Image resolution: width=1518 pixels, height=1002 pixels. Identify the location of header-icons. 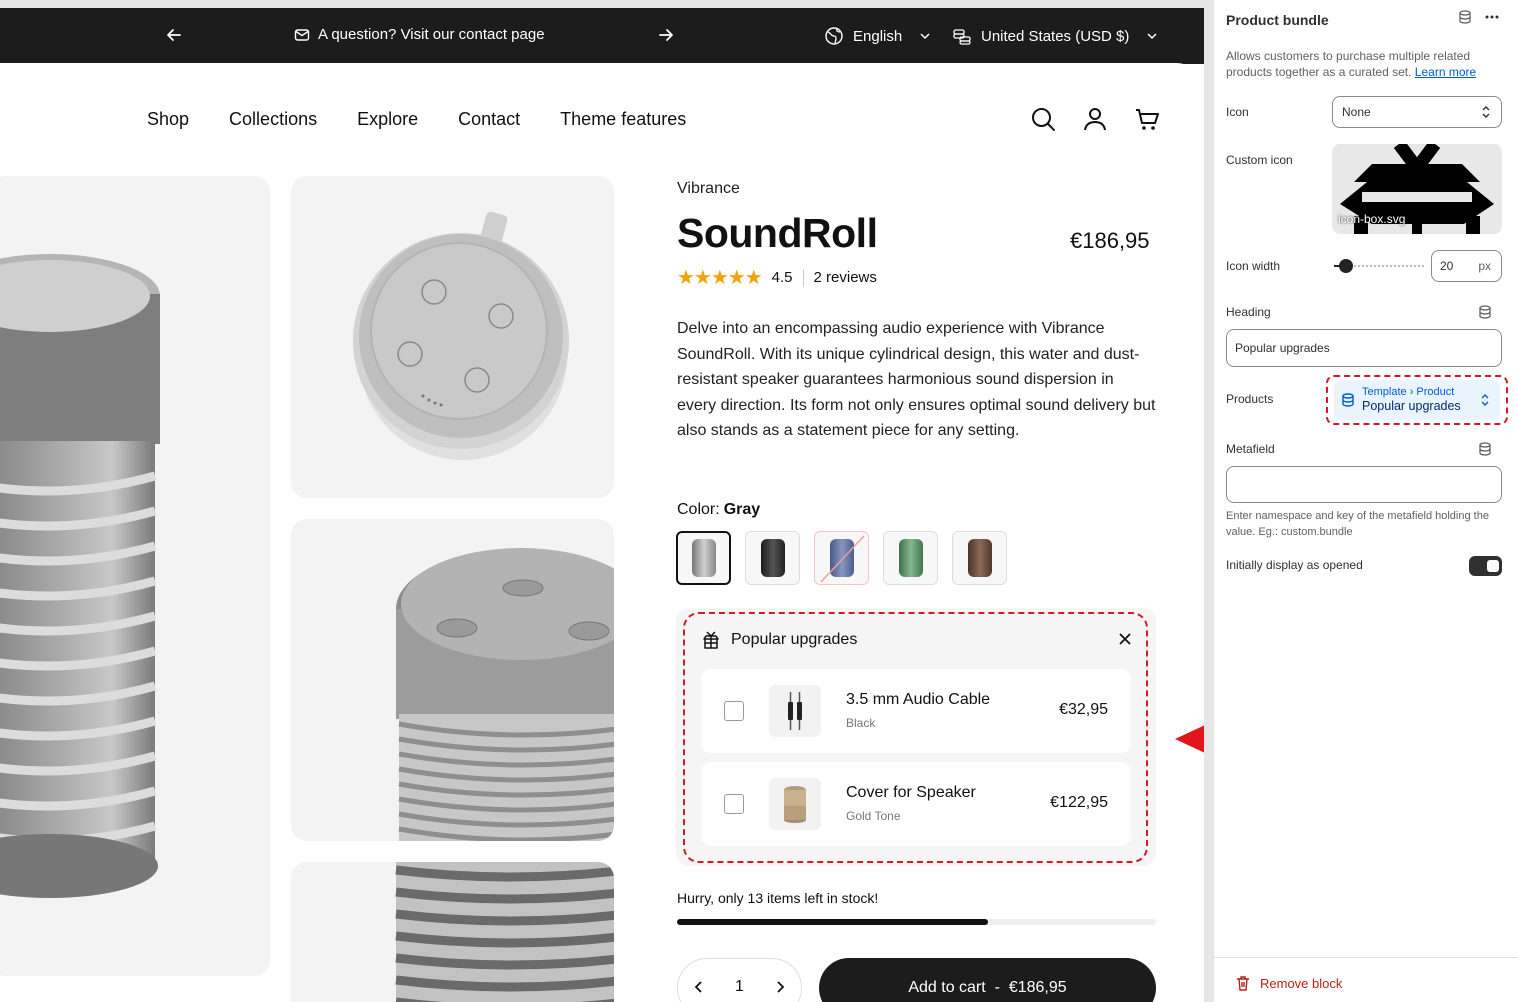
(1095, 119).